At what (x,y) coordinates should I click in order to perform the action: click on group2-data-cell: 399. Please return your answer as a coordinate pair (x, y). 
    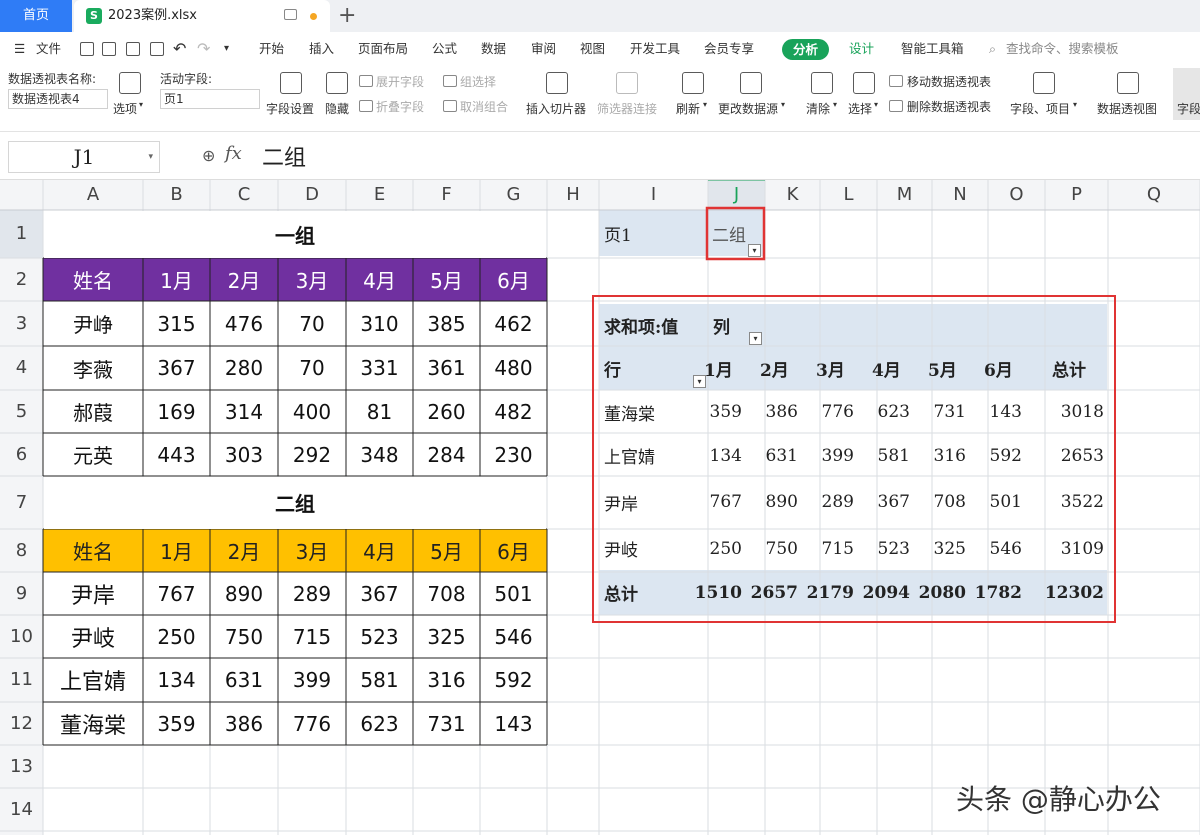
    Looking at the image, I should click on (312, 680).